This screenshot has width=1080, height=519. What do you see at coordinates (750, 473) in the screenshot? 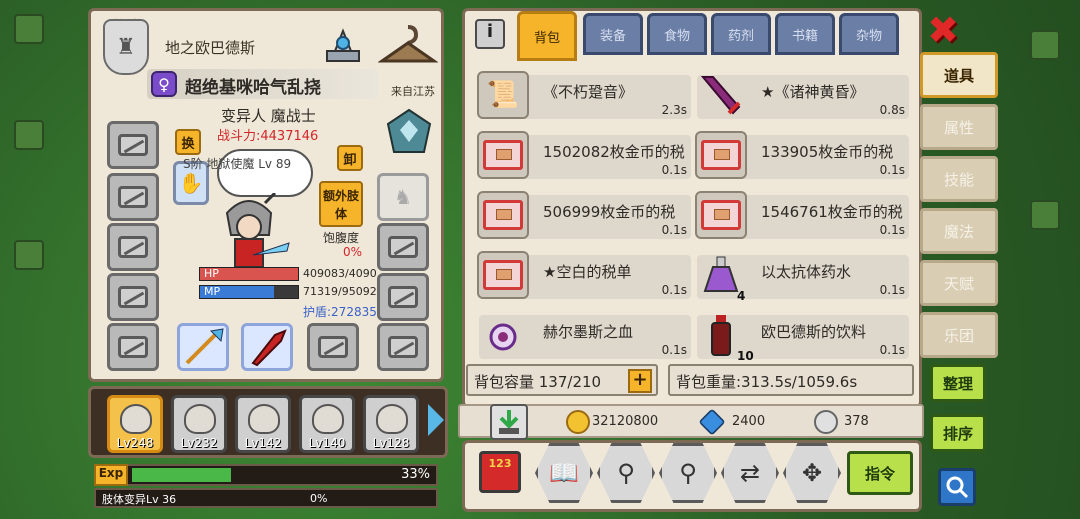
I see `swap-tool-button: ⇄` at bounding box center [750, 473].